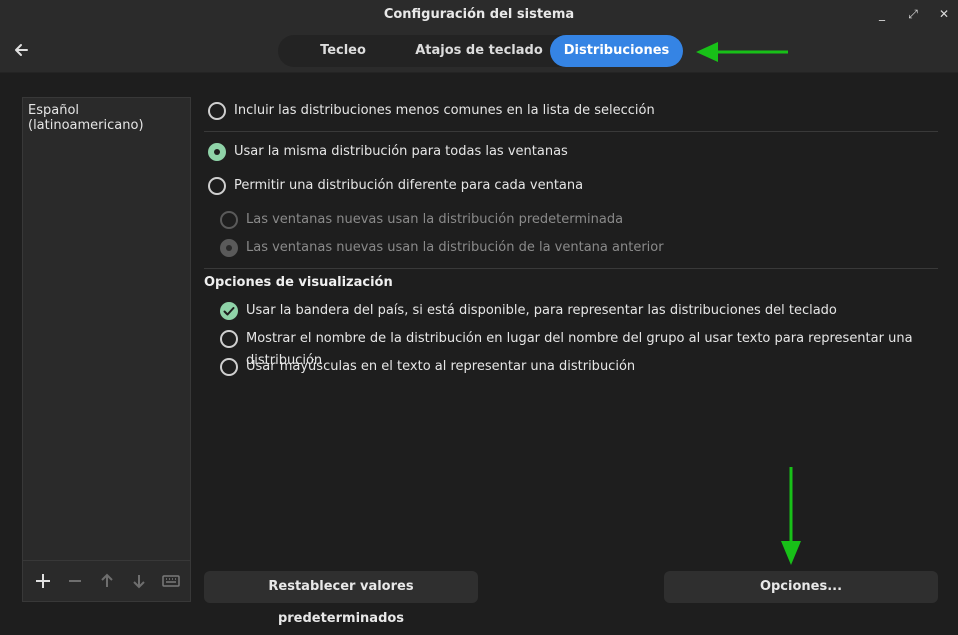 This screenshot has width=958, height=635. I want to click on keyboard-button, so click(171, 581).